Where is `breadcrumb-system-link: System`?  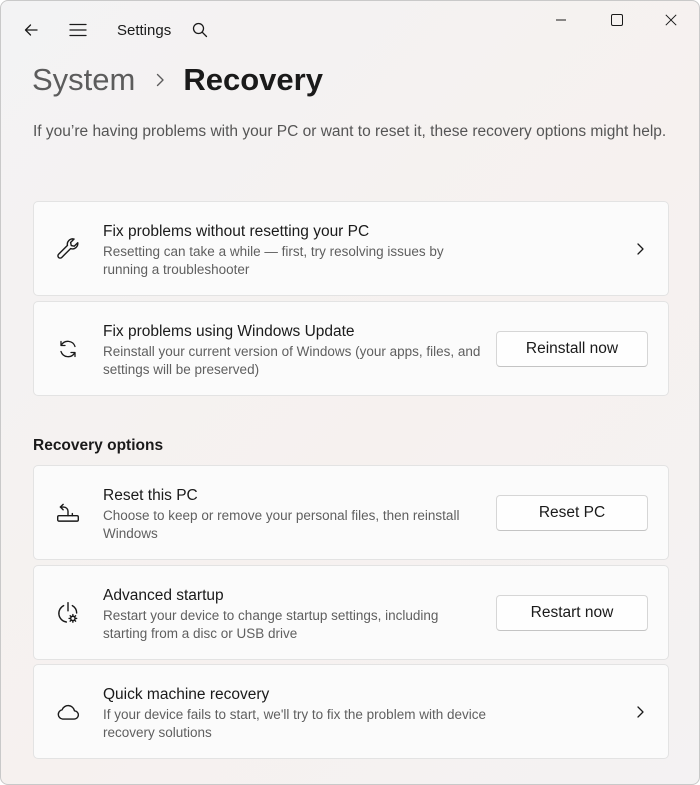
breadcrumb-system-link: System is located at coordinates (83, 80).